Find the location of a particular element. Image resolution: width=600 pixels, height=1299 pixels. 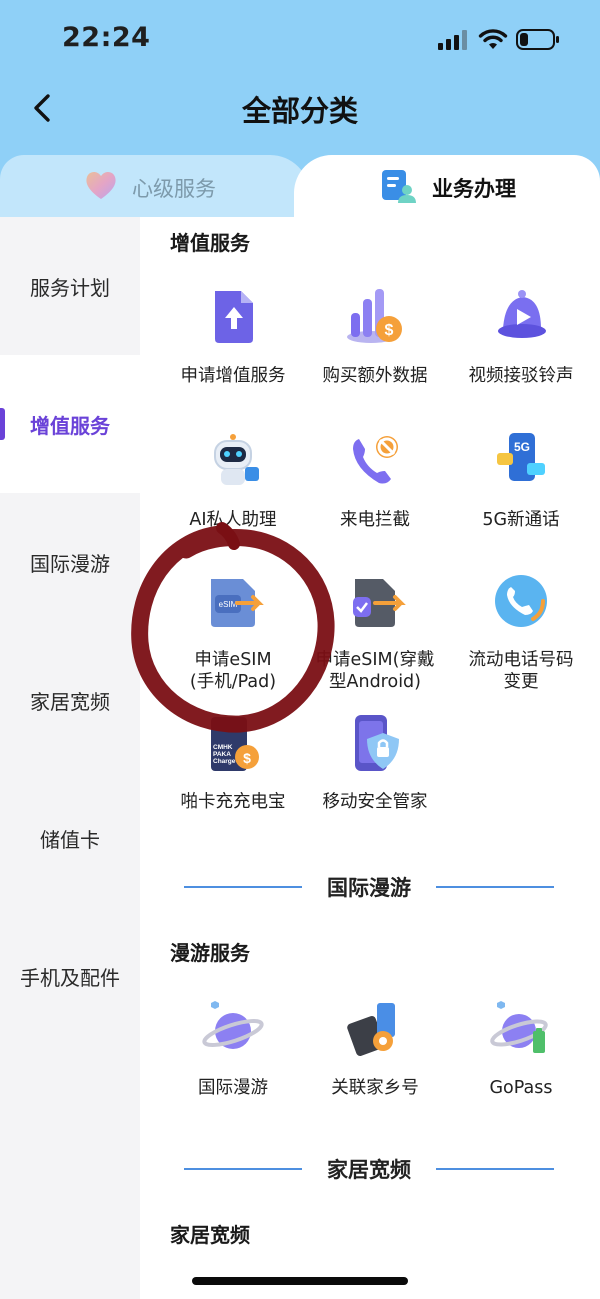

tab-label: 业务办理 is located at coordinates (474, 189).